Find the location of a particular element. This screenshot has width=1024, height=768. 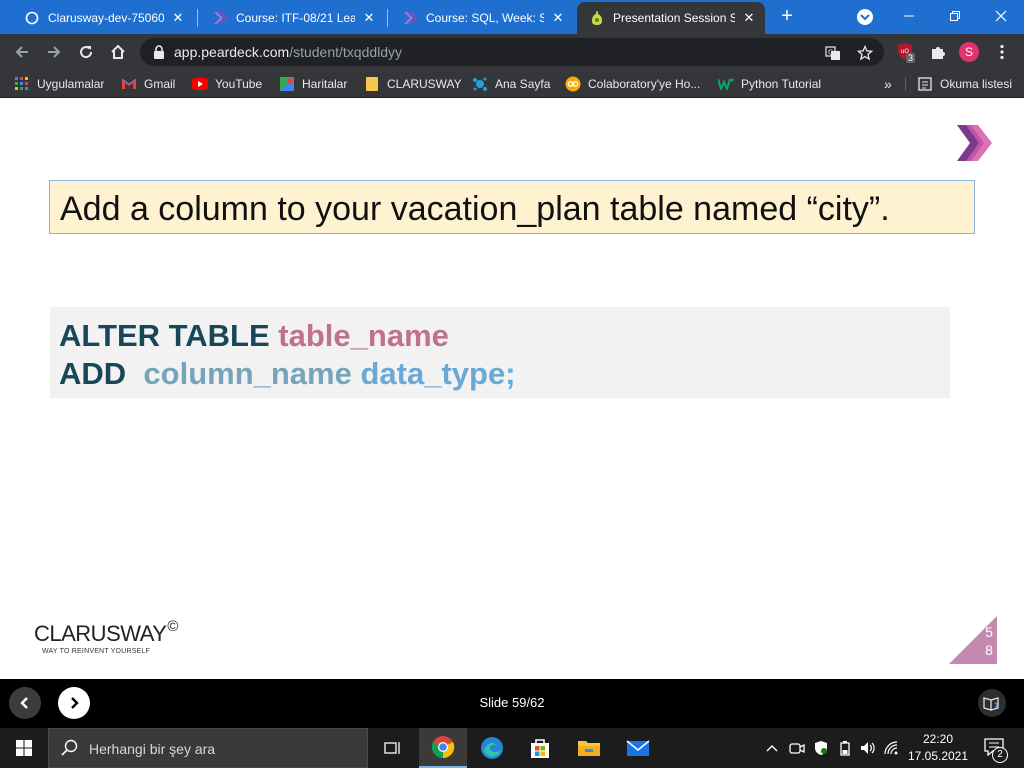

kebab-menu-icon is located at coordinates (1002, 52).